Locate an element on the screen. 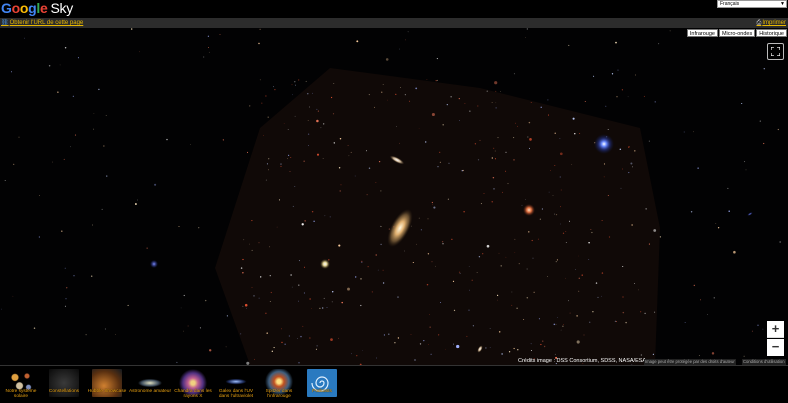 This screenshot has height=403, width=788. gallery-item-chandra: Chandra dans les rayons X is located at coordinates (193, 384).